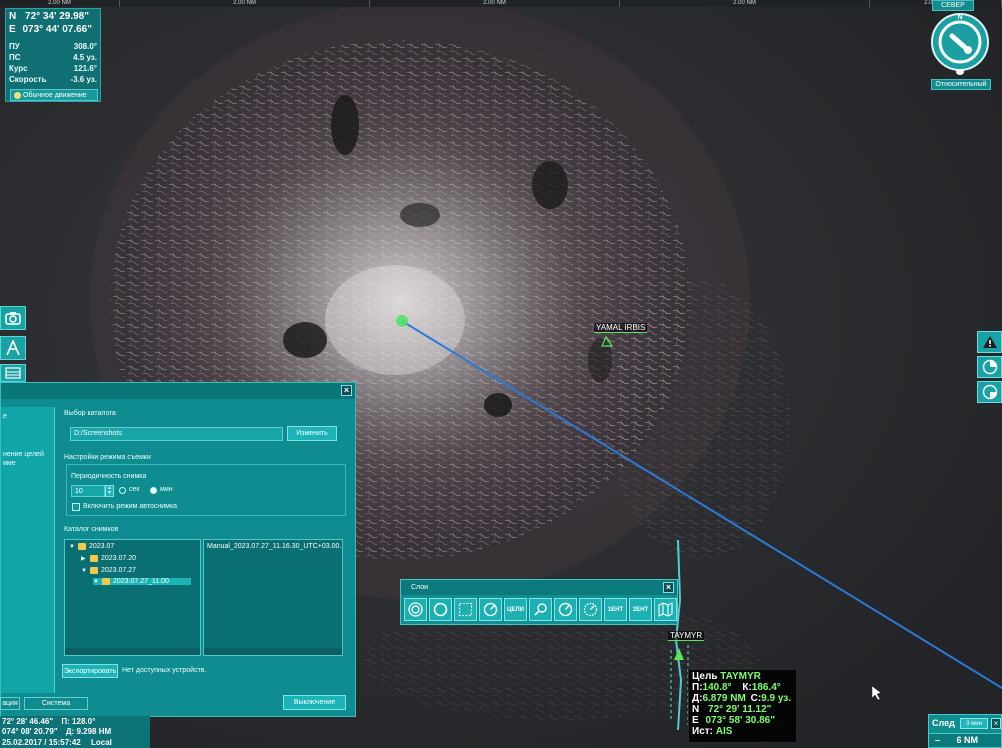  I want to click on collapse-icon: ▶, so click(83, 559).